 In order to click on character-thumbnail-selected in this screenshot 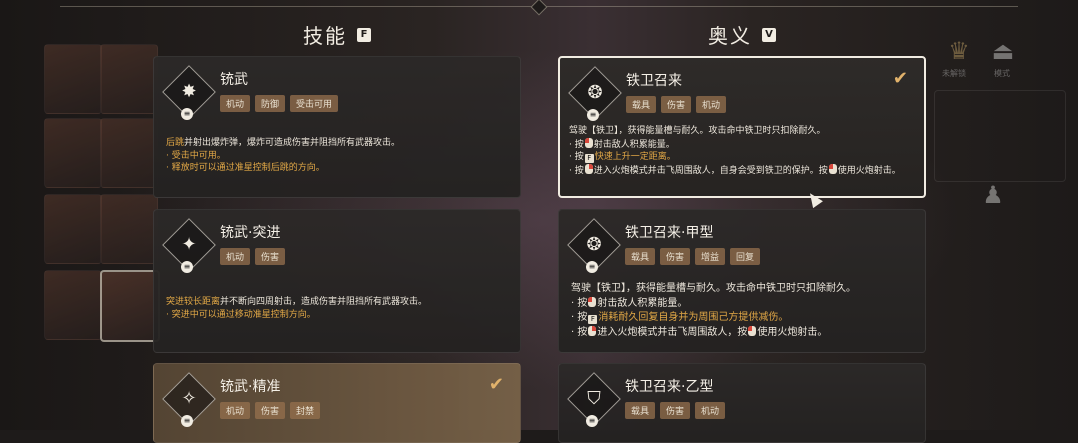, I will do `click(130, 306)`.